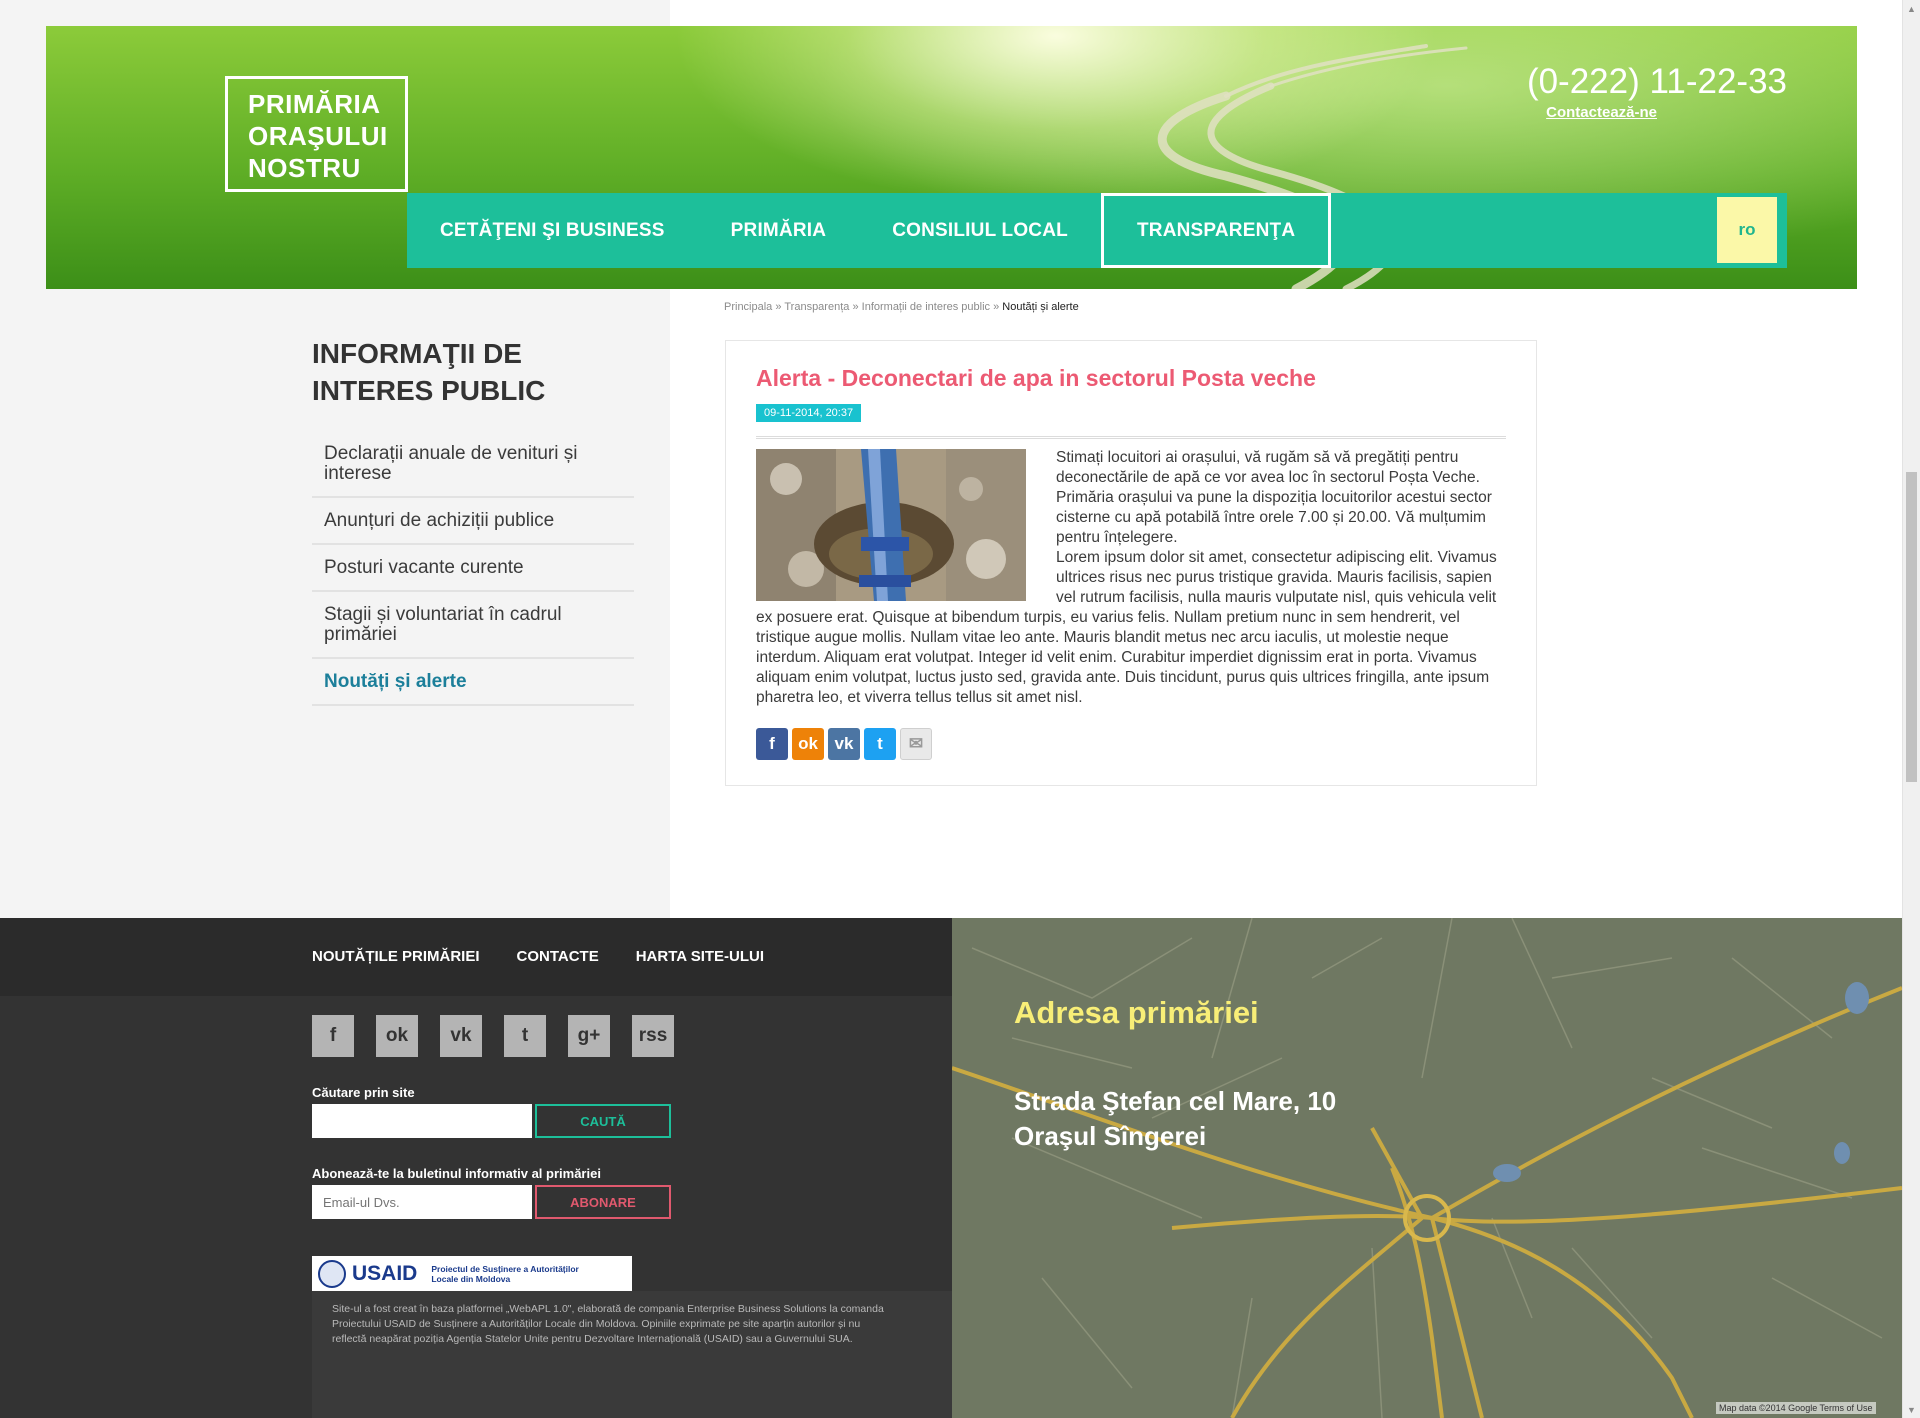  Describe the element at coordinates (1110, 1136) in the screenshot. I see `address-city: Oraşul Sîngerei` at that location.